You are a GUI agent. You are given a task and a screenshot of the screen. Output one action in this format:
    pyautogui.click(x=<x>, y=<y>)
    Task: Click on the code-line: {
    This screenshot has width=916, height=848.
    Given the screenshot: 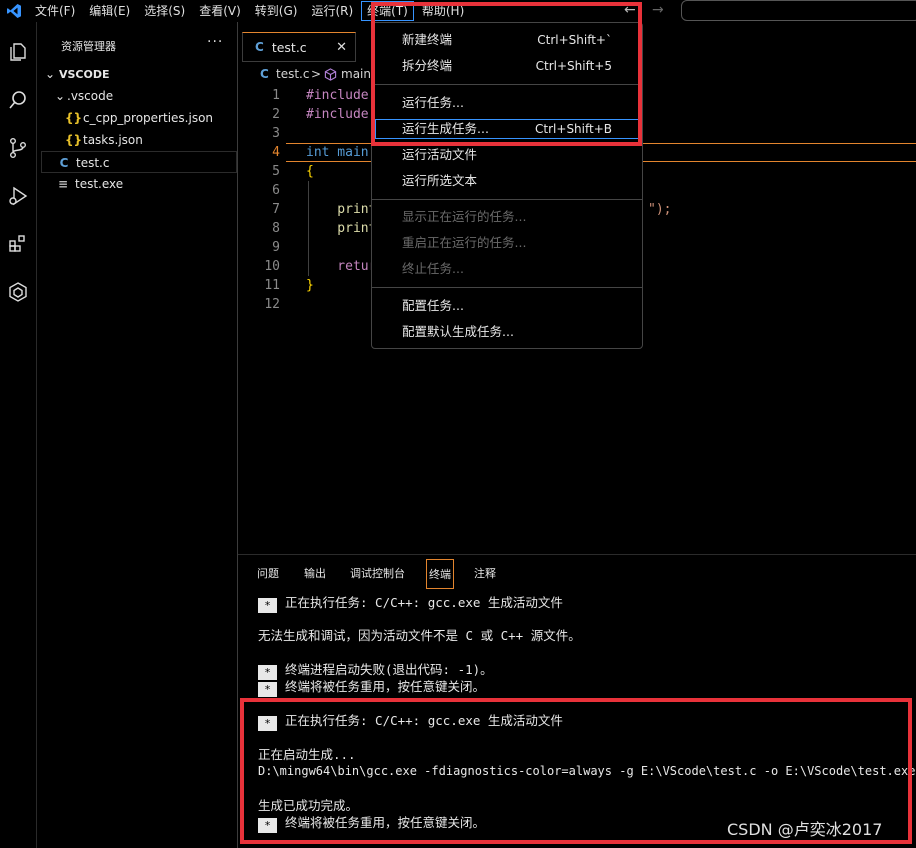 What is the action you would take?
    pyautogui.click(x=310, y=171)
    